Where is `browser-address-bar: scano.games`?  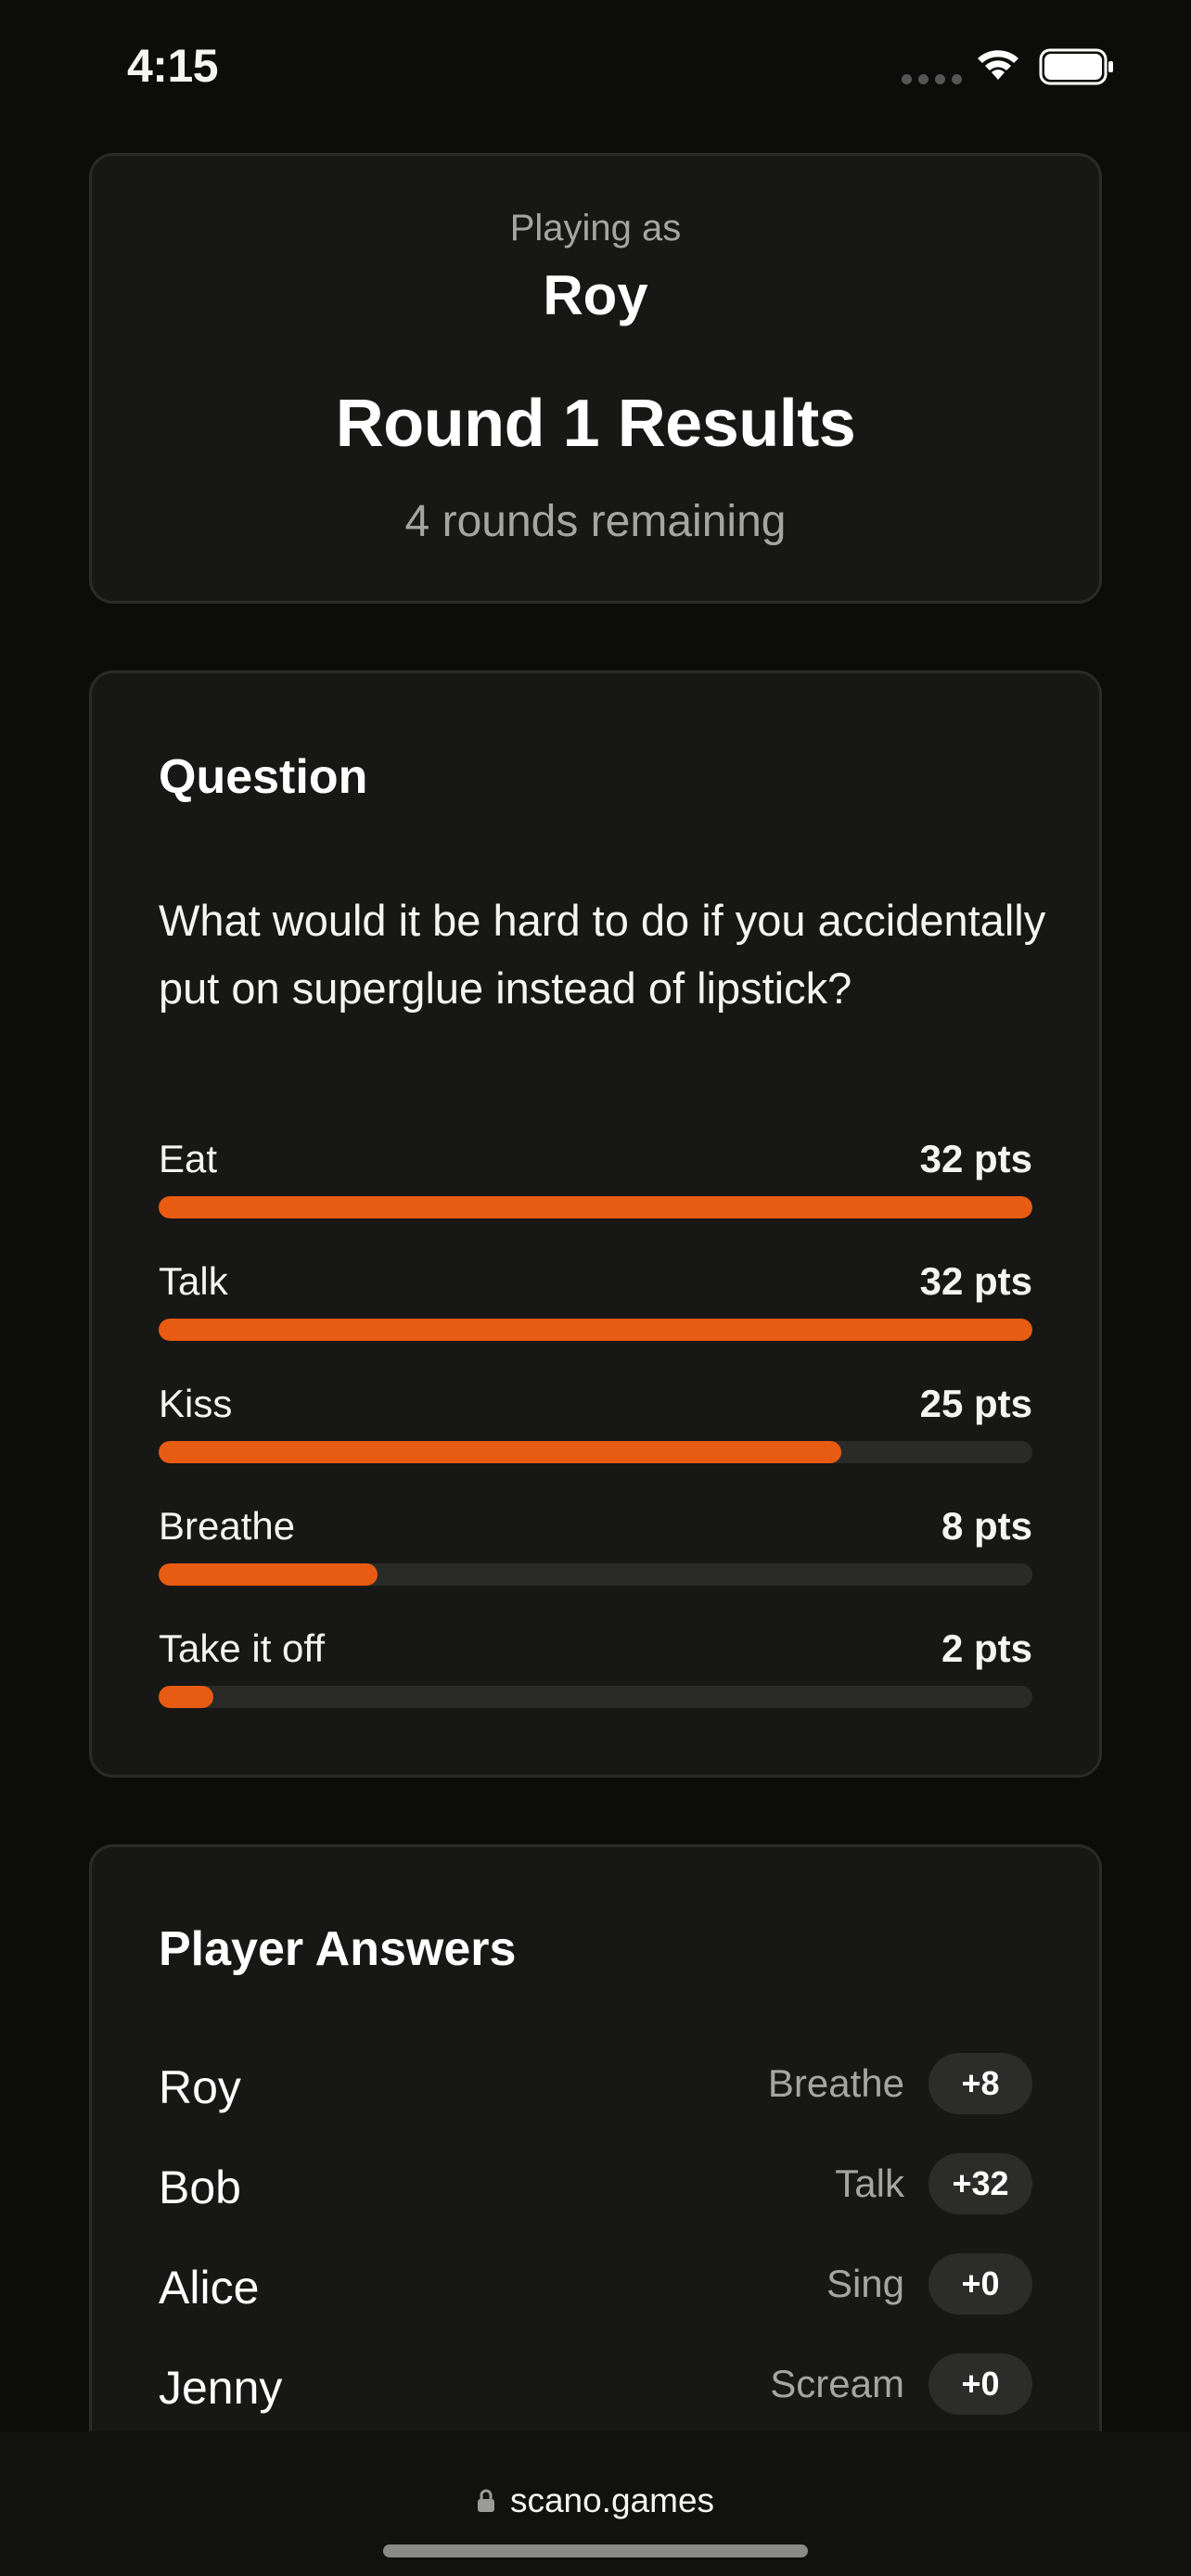
browser-address-bar: scano.games is located at coordinates (595, 2503).